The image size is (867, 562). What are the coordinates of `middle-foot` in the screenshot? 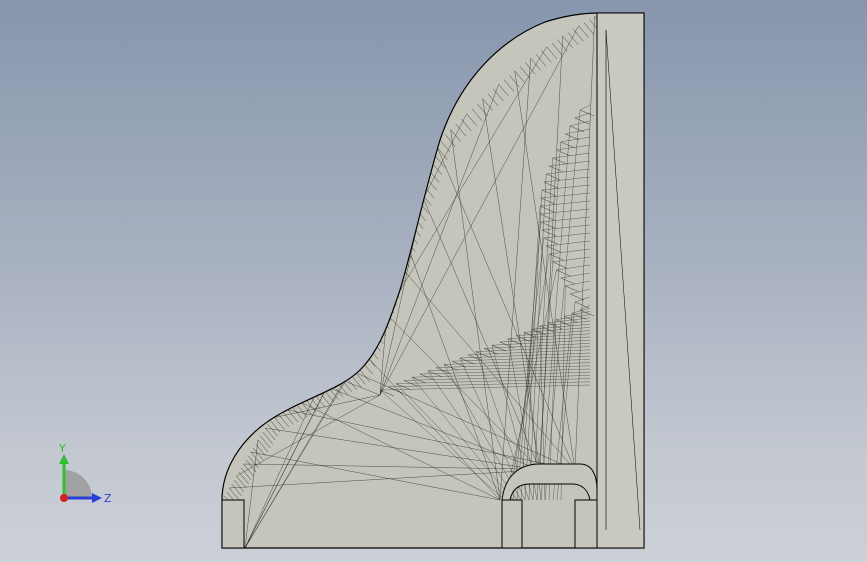 It's located at (512, 524).